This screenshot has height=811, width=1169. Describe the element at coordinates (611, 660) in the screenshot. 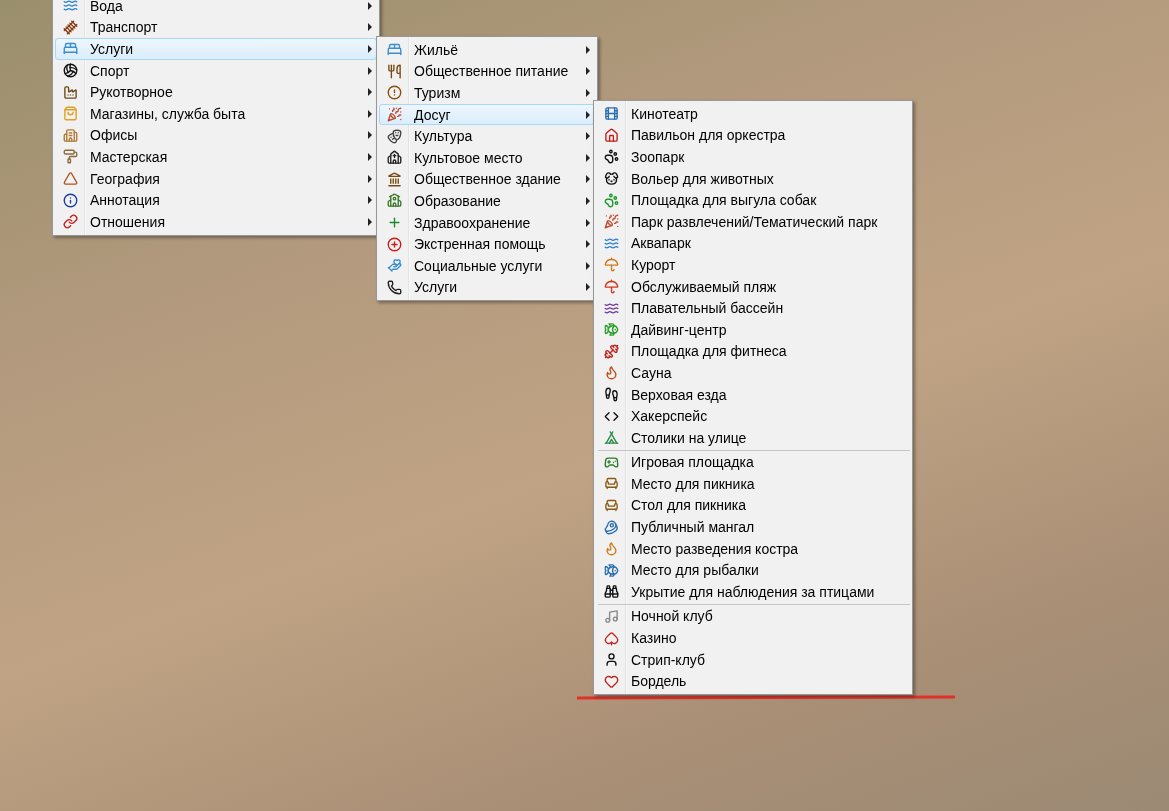

I see `person-icon` at that location.